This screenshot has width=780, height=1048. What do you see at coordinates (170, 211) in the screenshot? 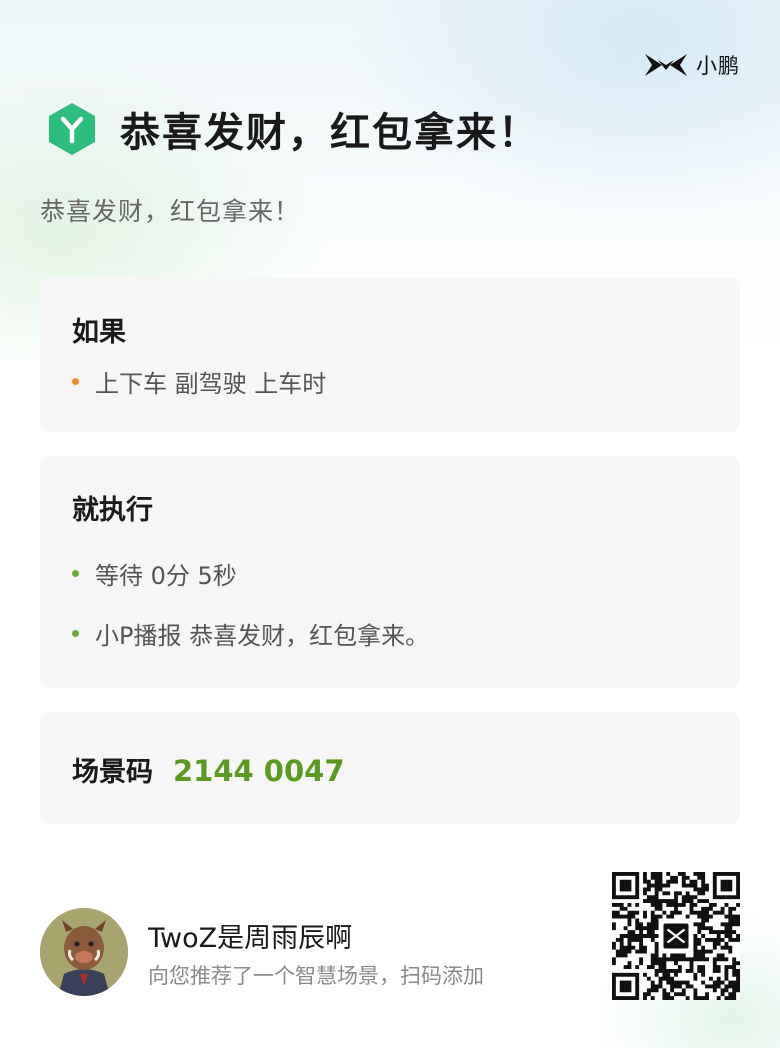
I see `page-subtitle: 恭喜发财，红包拿来！` at bounding box center [170, 211].